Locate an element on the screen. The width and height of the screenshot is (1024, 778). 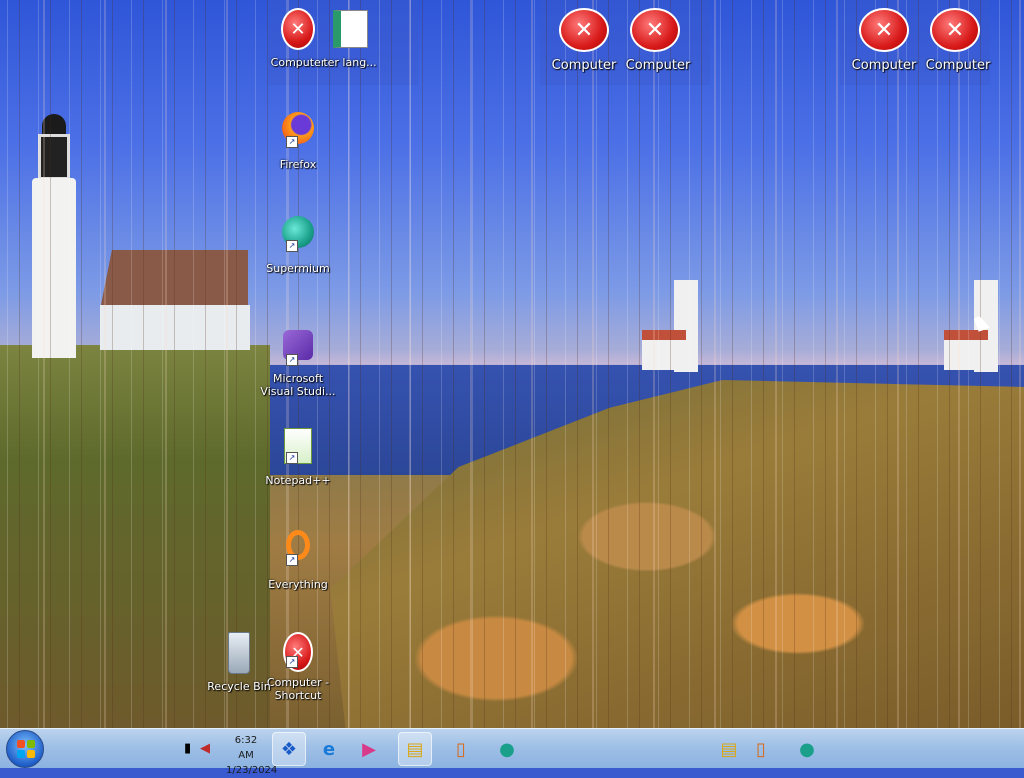
desktop-icon-recycle-bin: Recycle Bin is located at coordinates (239, 662).